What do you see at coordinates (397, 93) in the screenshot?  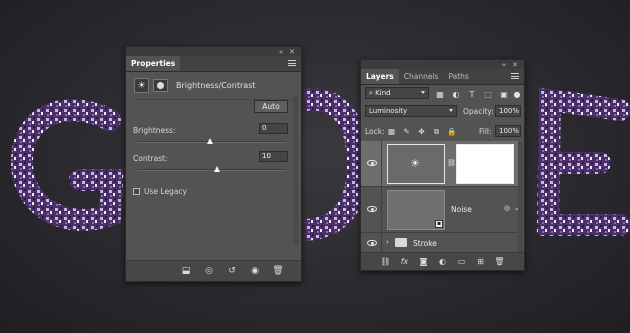 I see `filter-kind-select: ⌕ Kind` at bounding box center [397, 93].